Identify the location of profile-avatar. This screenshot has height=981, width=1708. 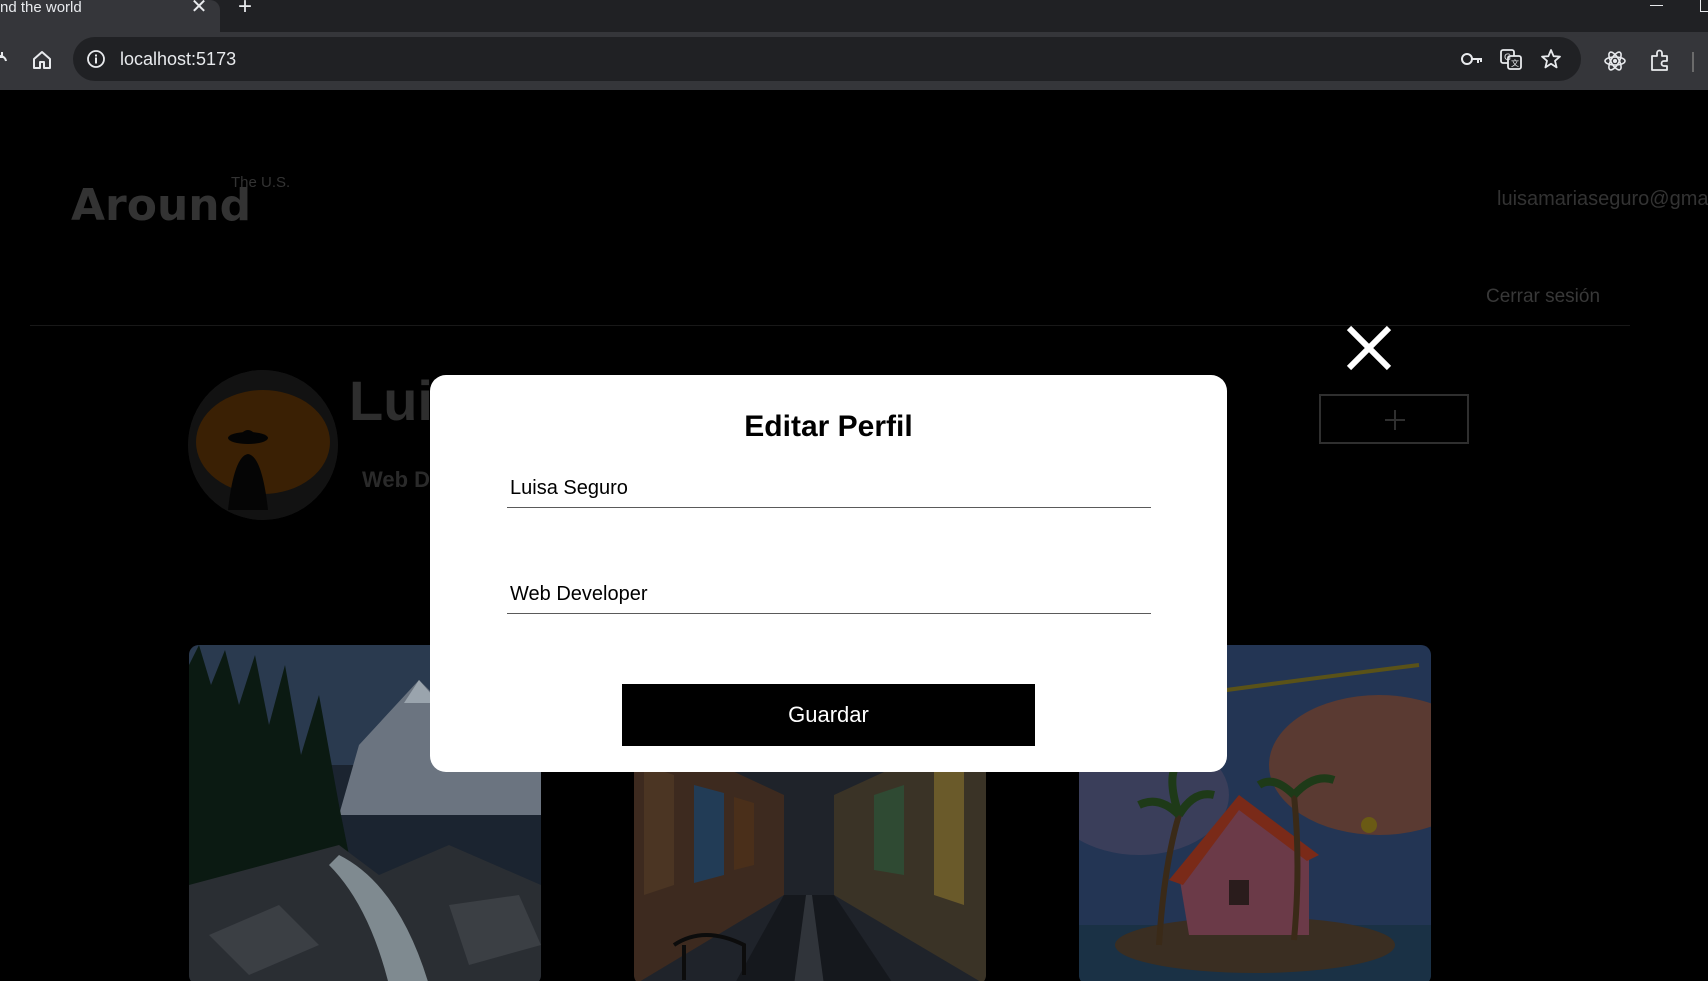
(263, 445).